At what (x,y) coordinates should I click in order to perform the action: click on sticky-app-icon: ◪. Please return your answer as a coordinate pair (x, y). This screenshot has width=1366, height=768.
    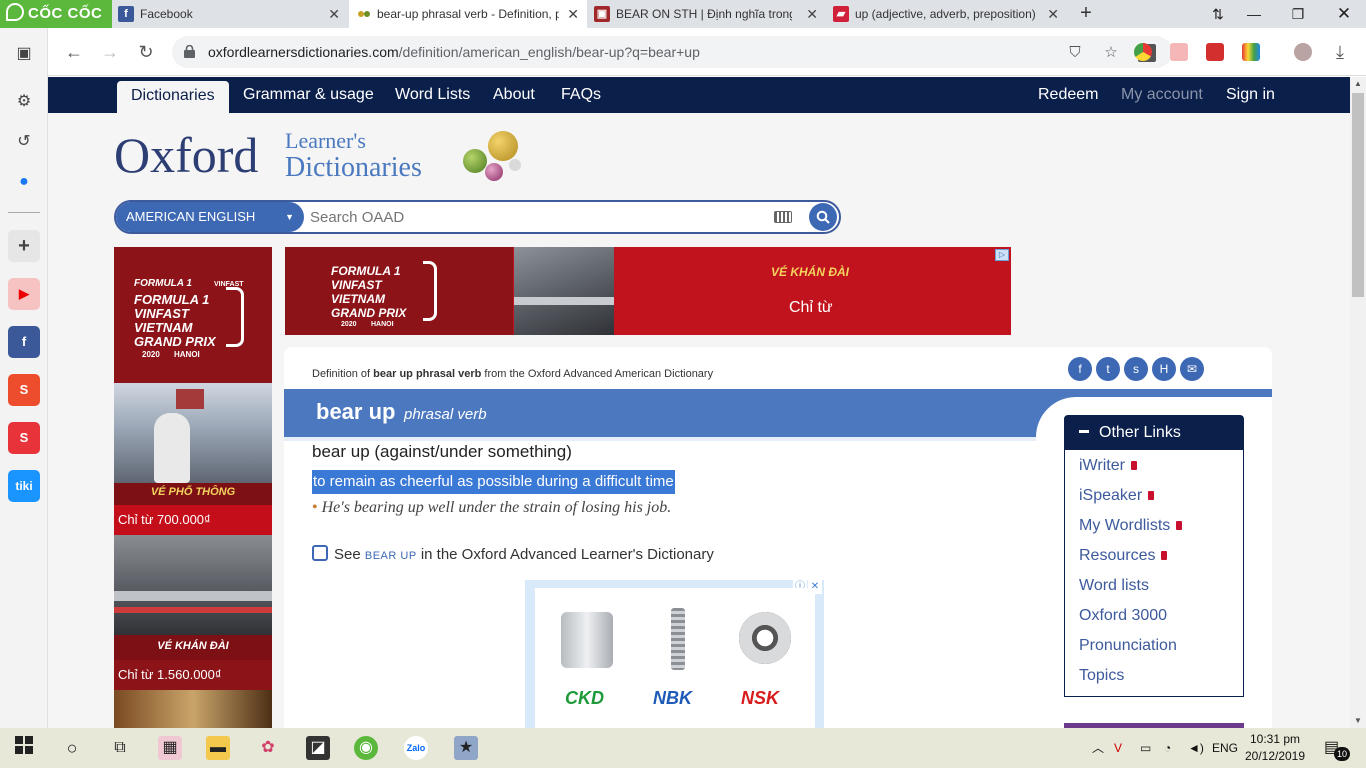
    Looking at the image, I should click on (318, 748).